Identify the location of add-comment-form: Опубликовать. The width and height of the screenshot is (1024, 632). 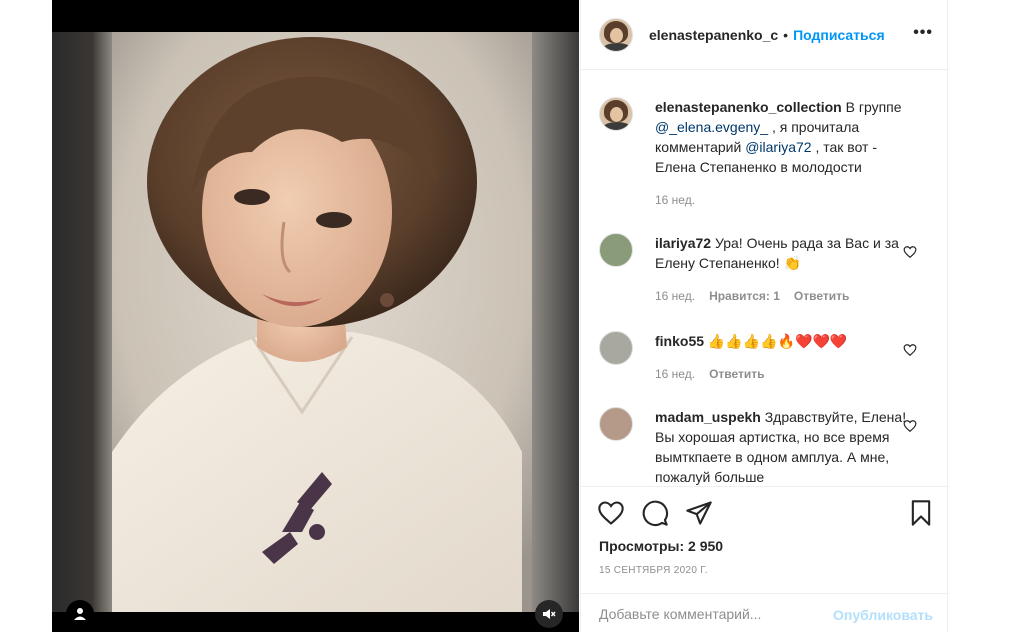
(765, 612).